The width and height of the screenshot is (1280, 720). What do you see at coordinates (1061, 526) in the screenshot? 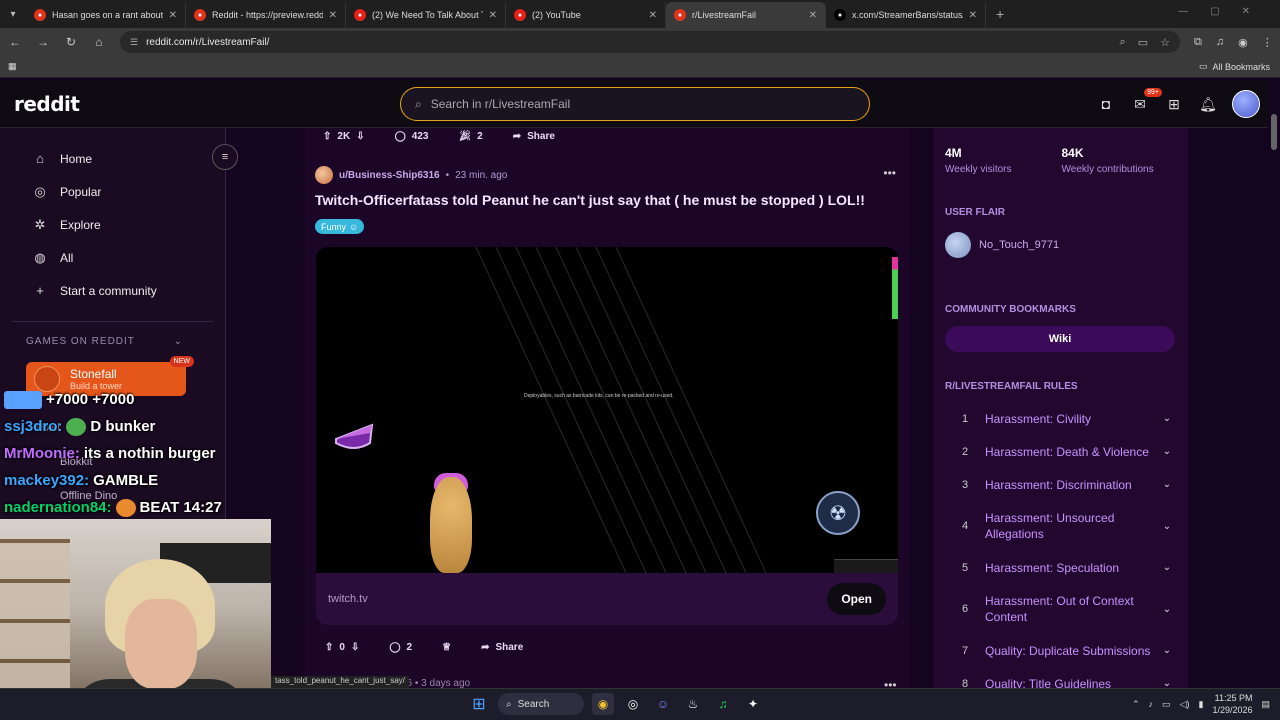
I see `rule-item: 4 Harassment: Unsourced Allegations ⌄` at bounding box center [1061, 526].